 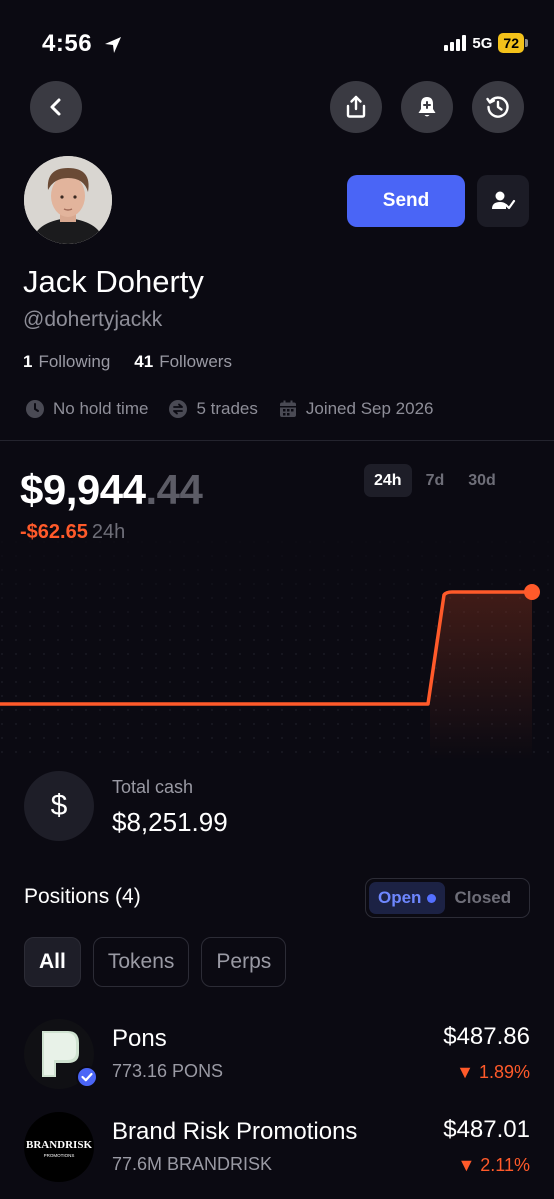 I want to click on back-button, so click(x=56, y=107).